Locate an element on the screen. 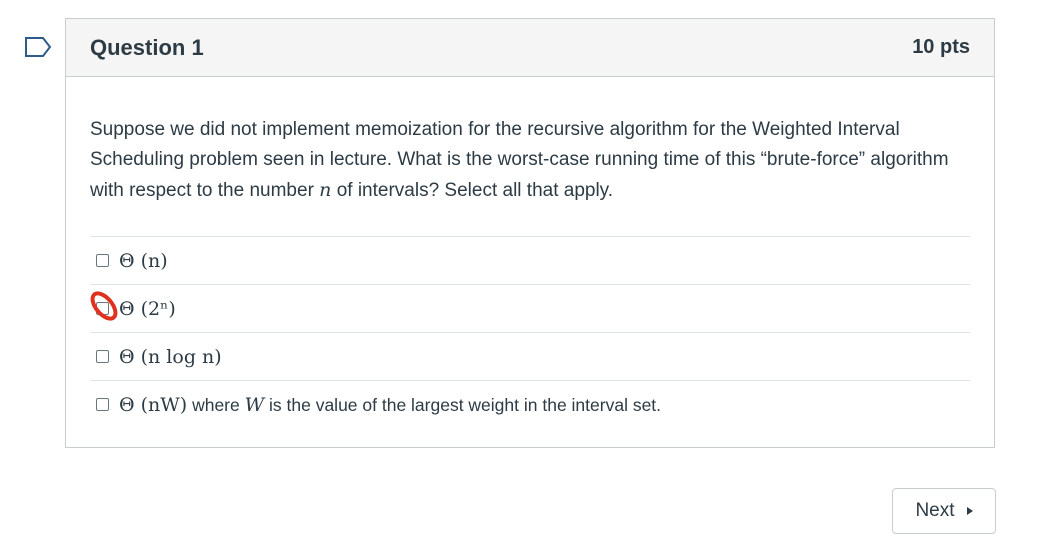  next-button-label: Next is located at coordinates (935, 510).